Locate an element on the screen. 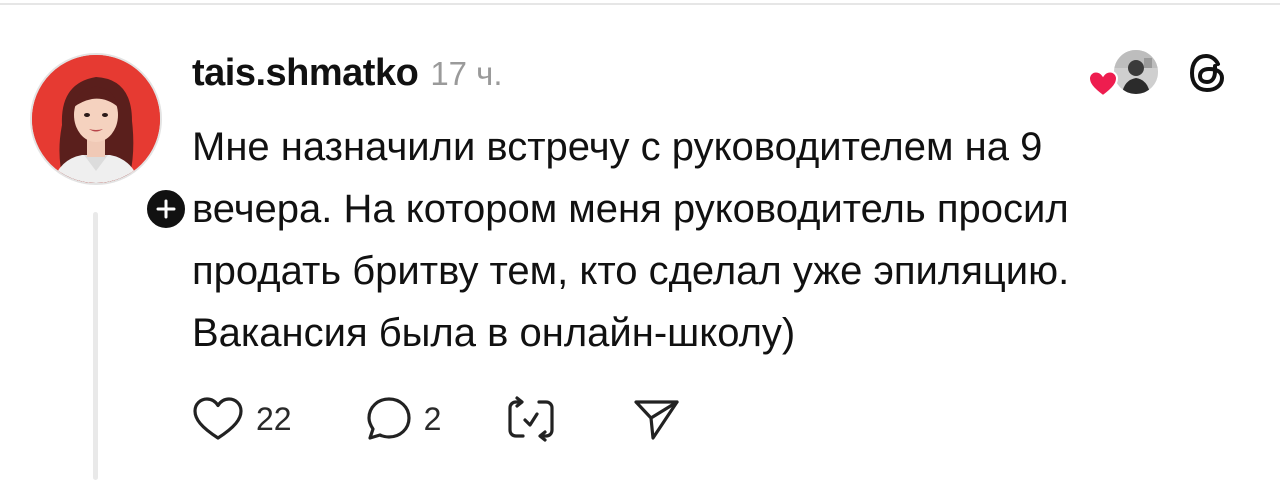 This screenshot has height=480, width=1280. post-header: tais.shmatko 17 ч. is located at coordinates (347, 73).